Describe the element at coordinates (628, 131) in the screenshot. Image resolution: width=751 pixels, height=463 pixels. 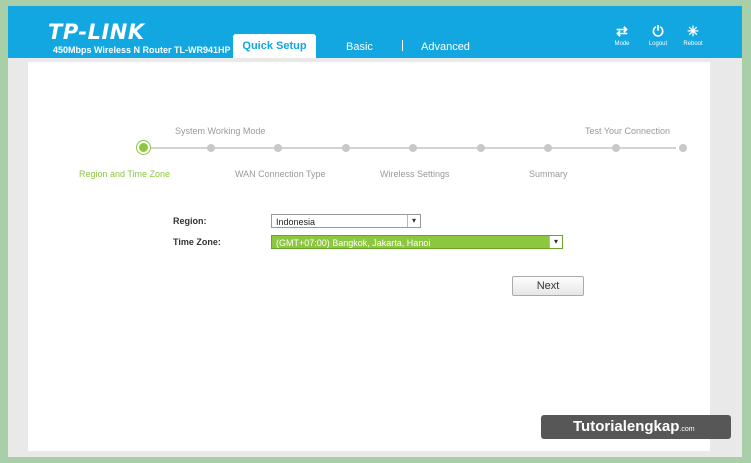
I see `step-label-test-connection: Test Your Connection` at that location.